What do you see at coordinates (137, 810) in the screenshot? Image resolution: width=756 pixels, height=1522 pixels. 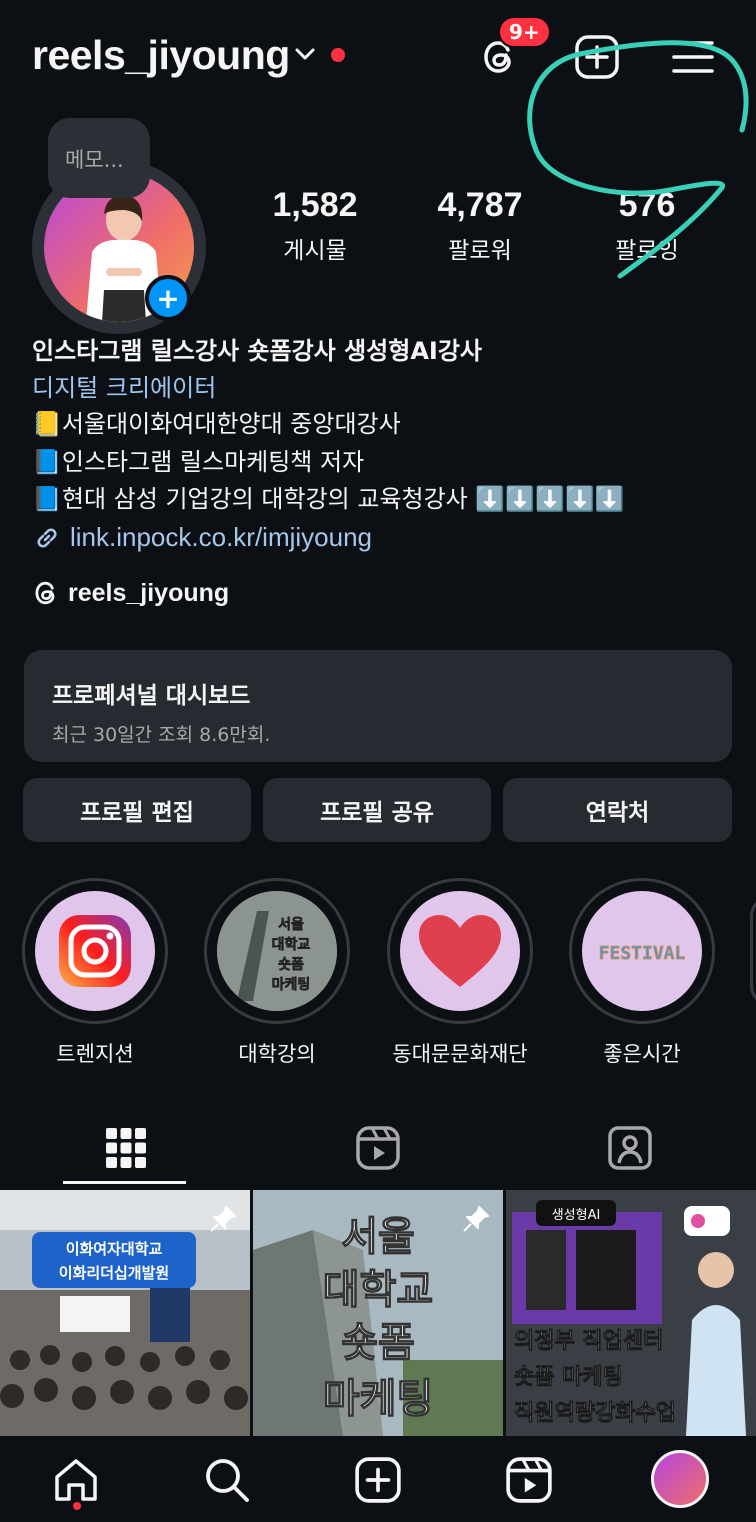 I see `edit-profile-button: 프로필 편집` at bounding box center [137, 810].